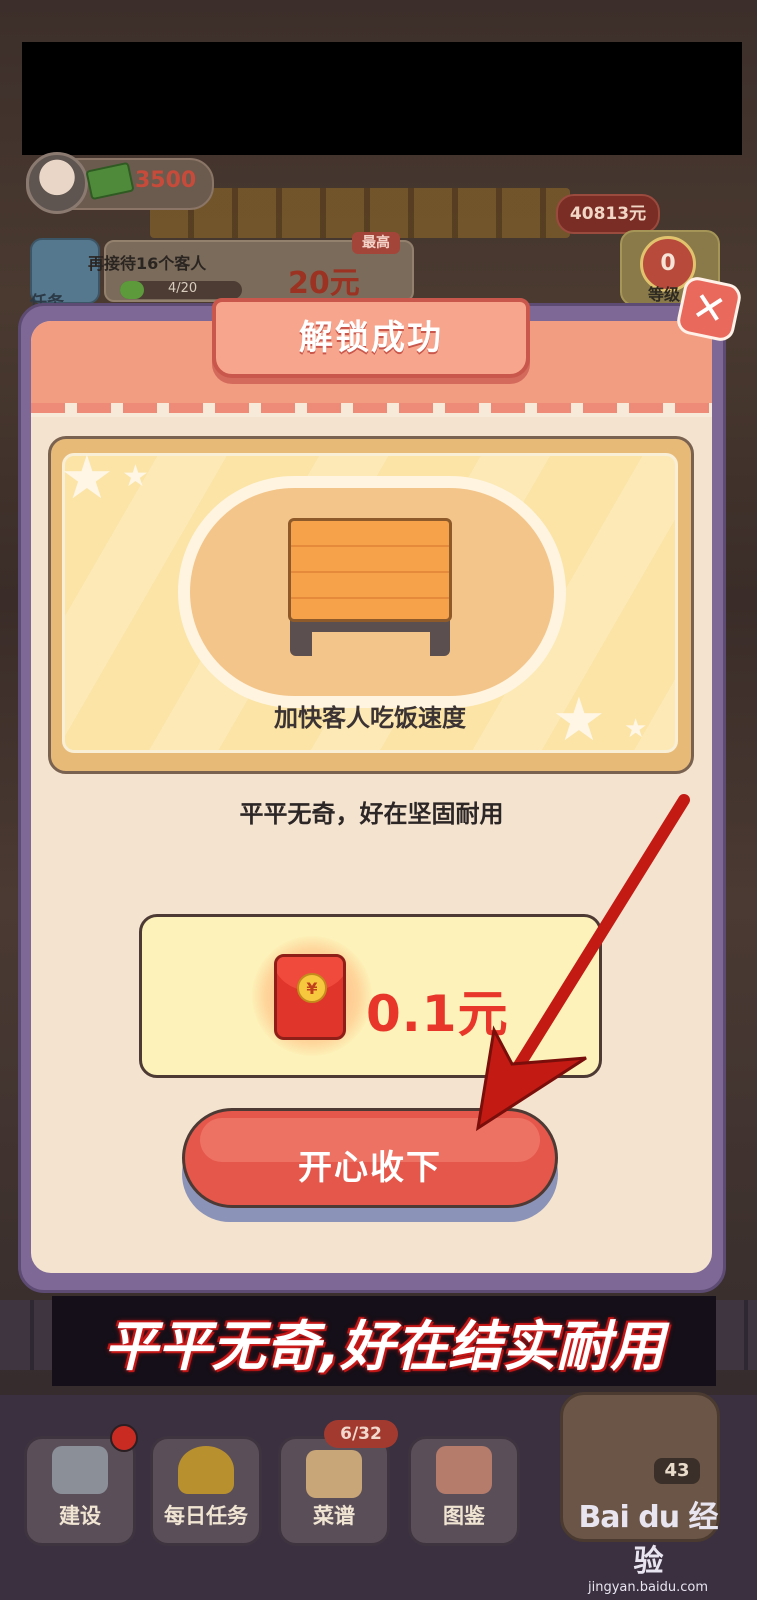 The width and height of the screenshot is (757, 1600). What do you see at coordinates (132, 290) in the screenshot?
I see `task-progress-fill` at bounding box center [132, 290].